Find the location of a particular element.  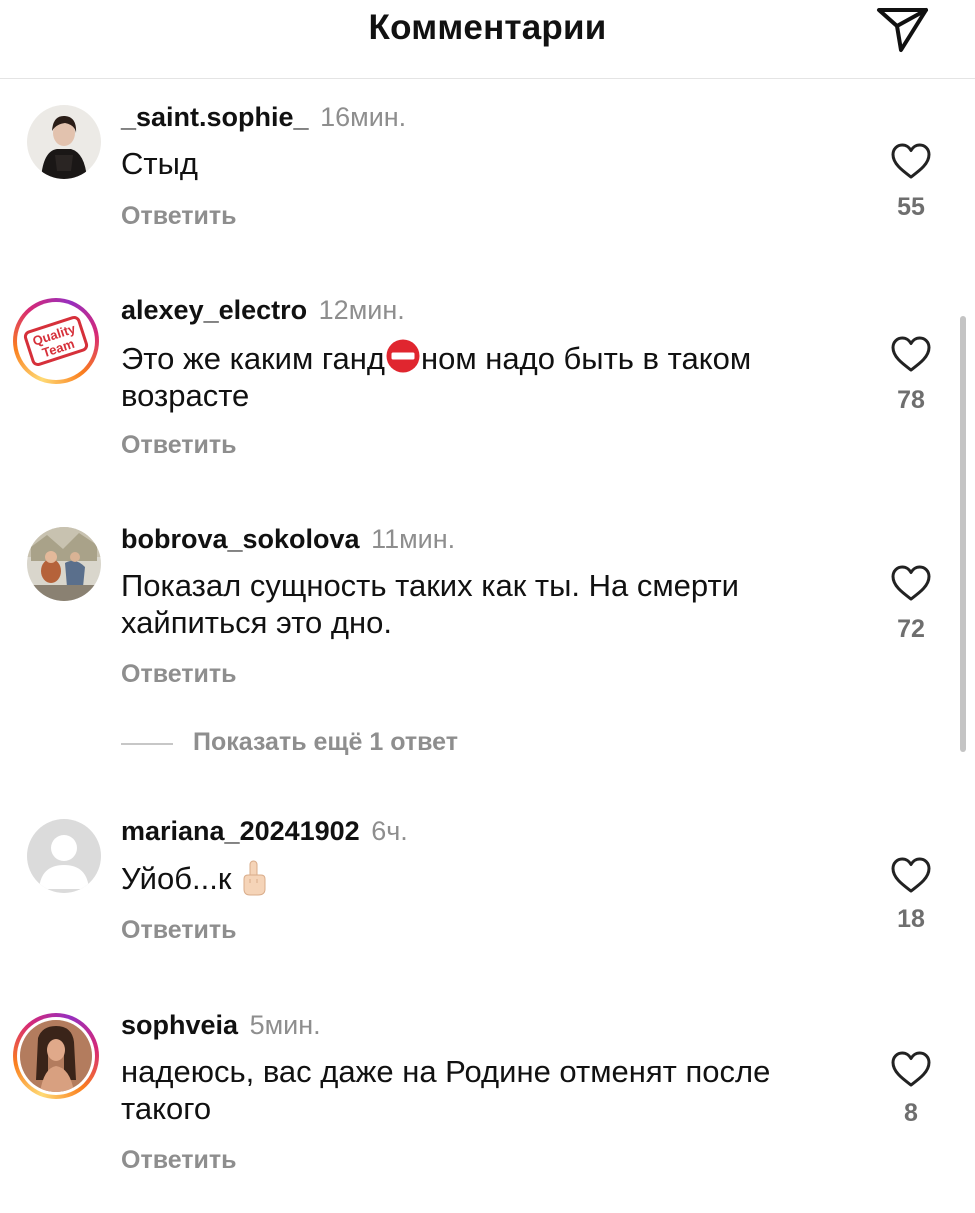

default-avatar-icon is located at coordinates (64, 856).